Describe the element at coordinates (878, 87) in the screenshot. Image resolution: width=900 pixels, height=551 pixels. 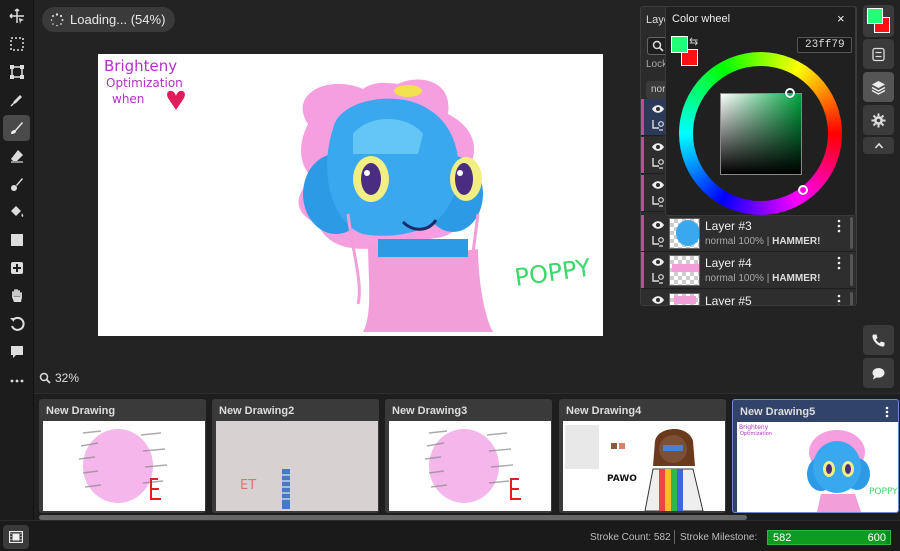
I see `layers-button` at that location.